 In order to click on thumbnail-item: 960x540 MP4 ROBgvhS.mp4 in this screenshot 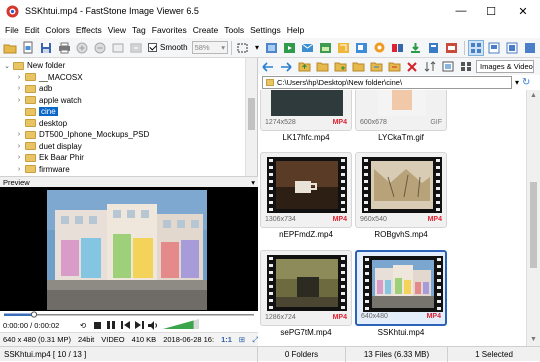, I will do `click(401, 195)`.